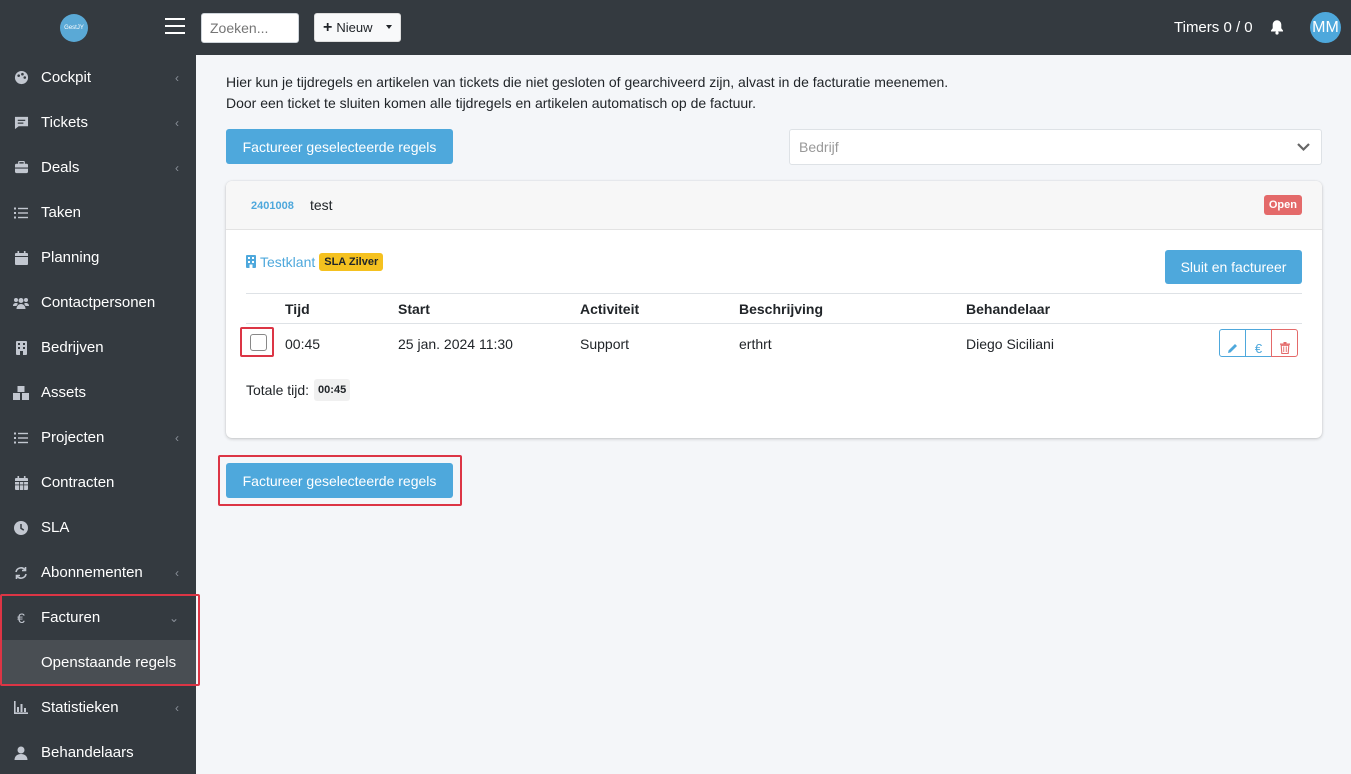  What do you see at coordinates (1282, 205) in the screenshot?
I see `status-badge: Open` at bounding box center [1282, 205].